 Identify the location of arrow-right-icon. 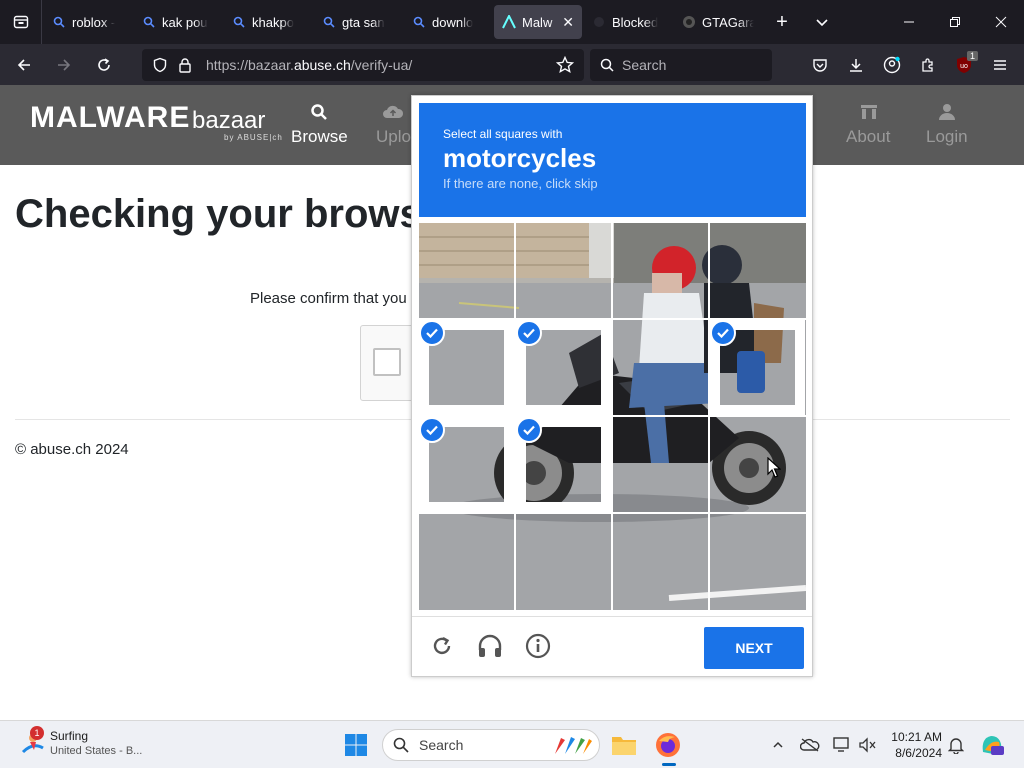
(64, 64).